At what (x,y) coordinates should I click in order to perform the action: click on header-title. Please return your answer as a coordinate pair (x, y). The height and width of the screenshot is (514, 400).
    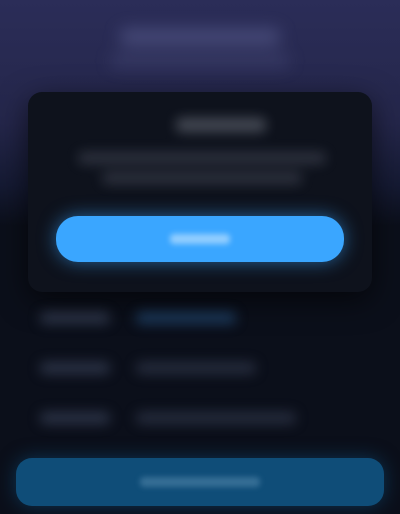
    Looking at the image, I should click on (200, 37).